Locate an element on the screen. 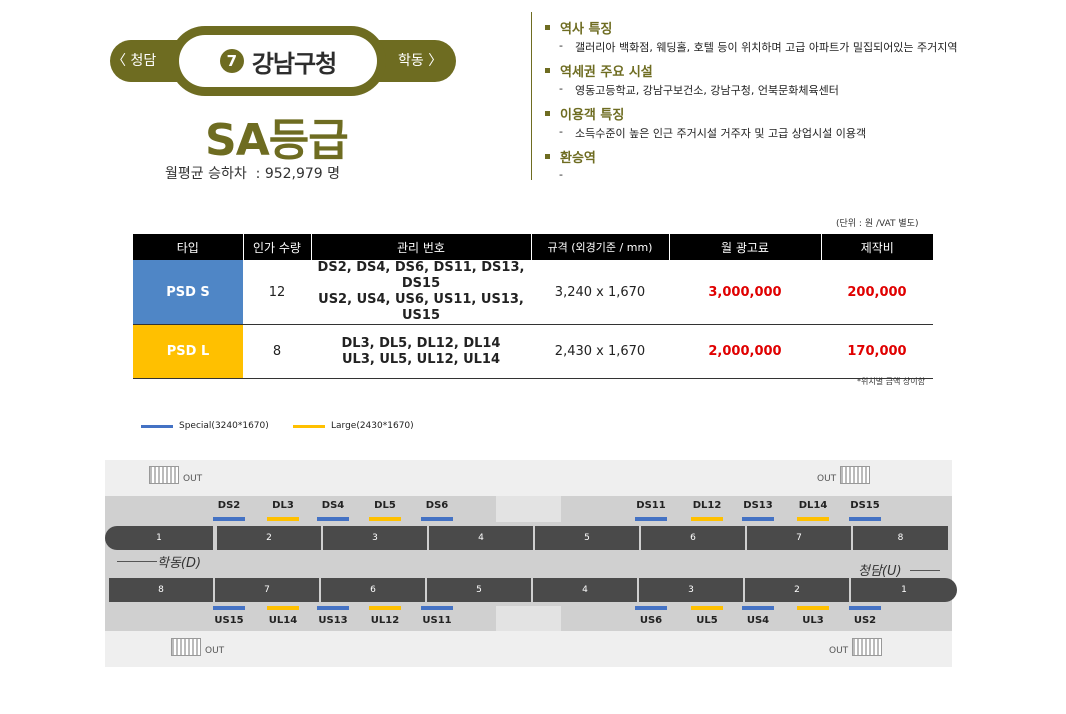  codes-line: DS2, DS4, DS6, DS11, DS13, DS15 is located at coordinates (421, 275).